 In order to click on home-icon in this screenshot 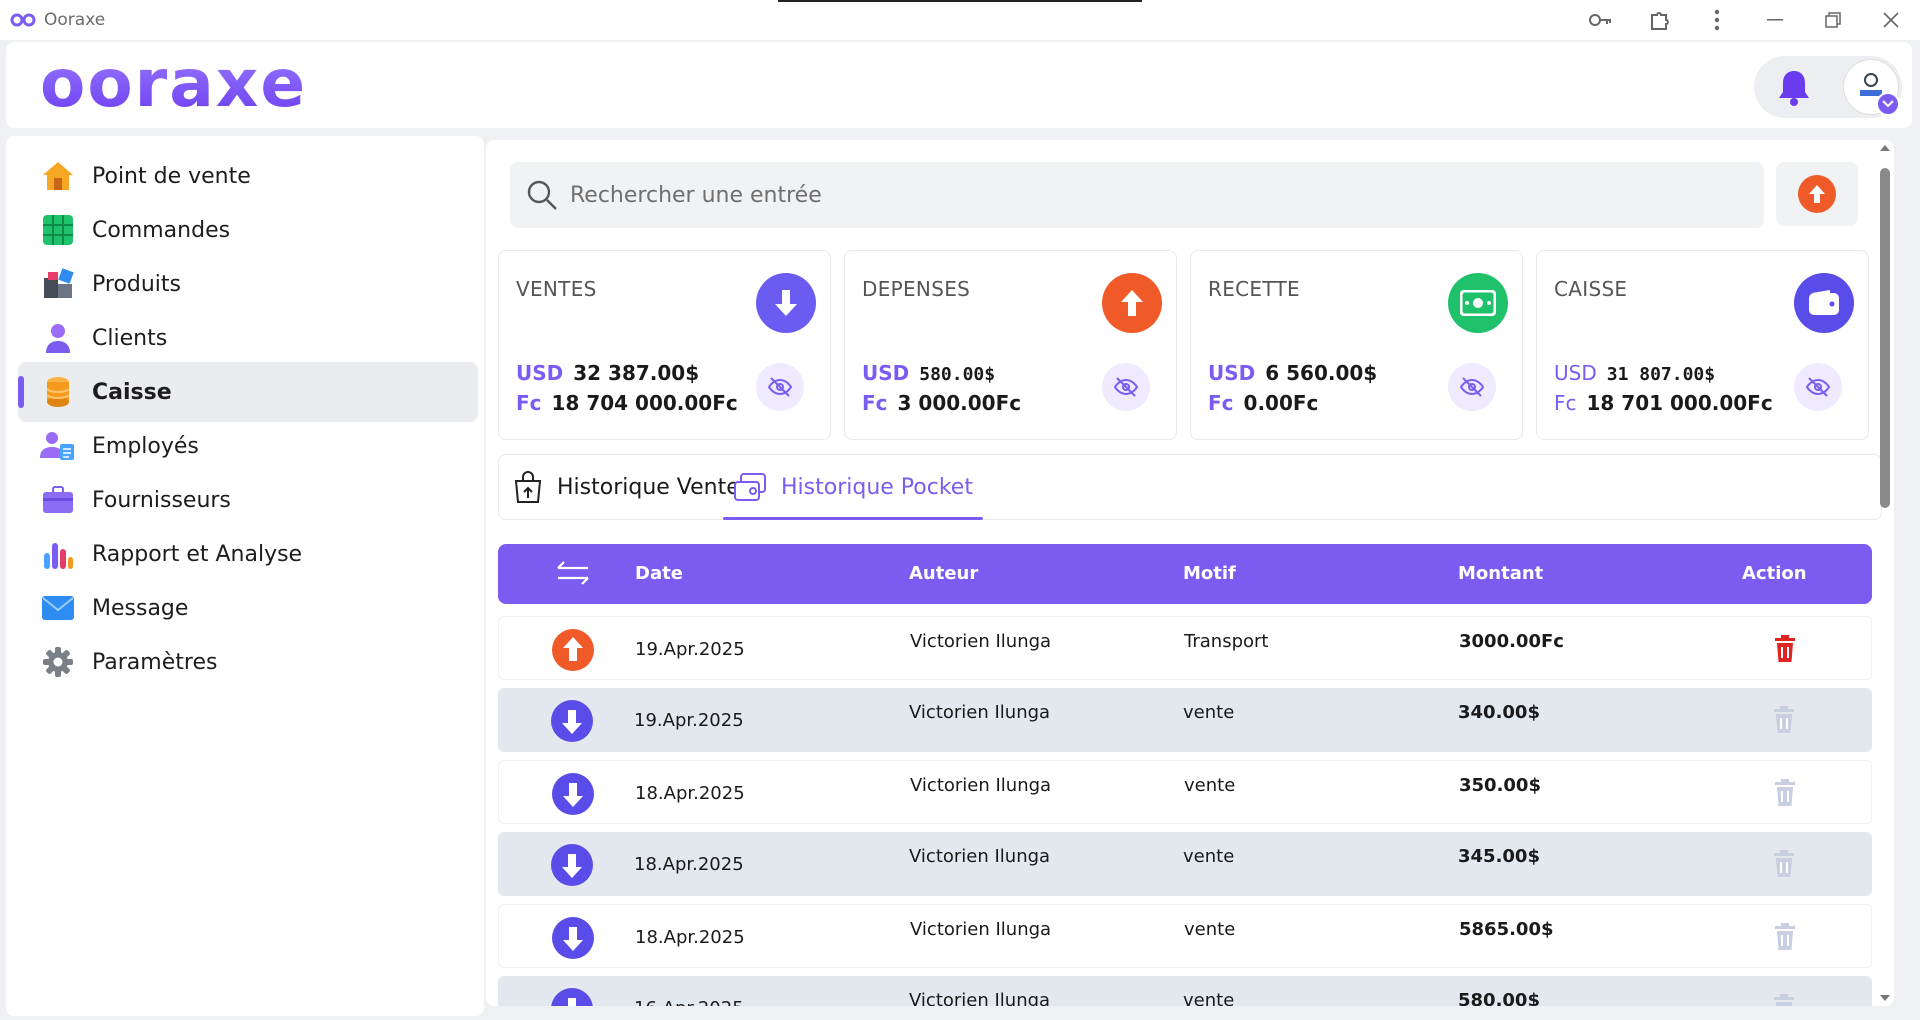, I will do `click(58, 176)`.